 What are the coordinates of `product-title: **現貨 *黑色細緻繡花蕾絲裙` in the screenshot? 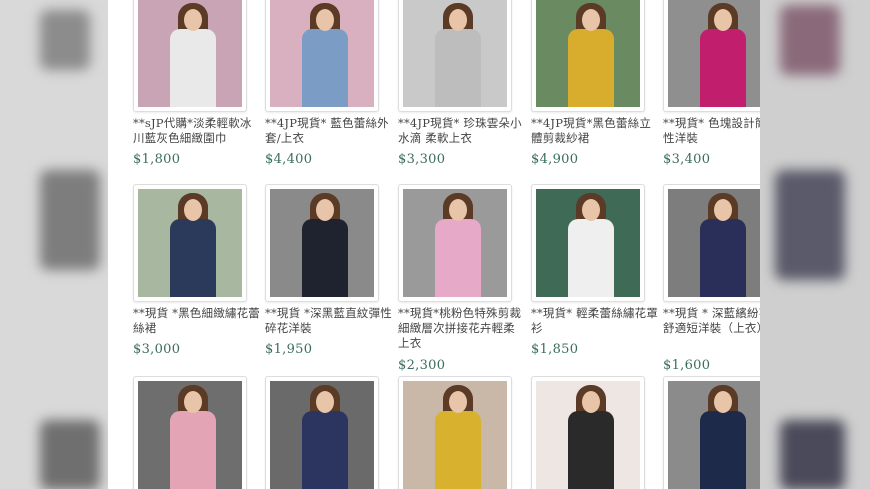 It's located at (197, 321).